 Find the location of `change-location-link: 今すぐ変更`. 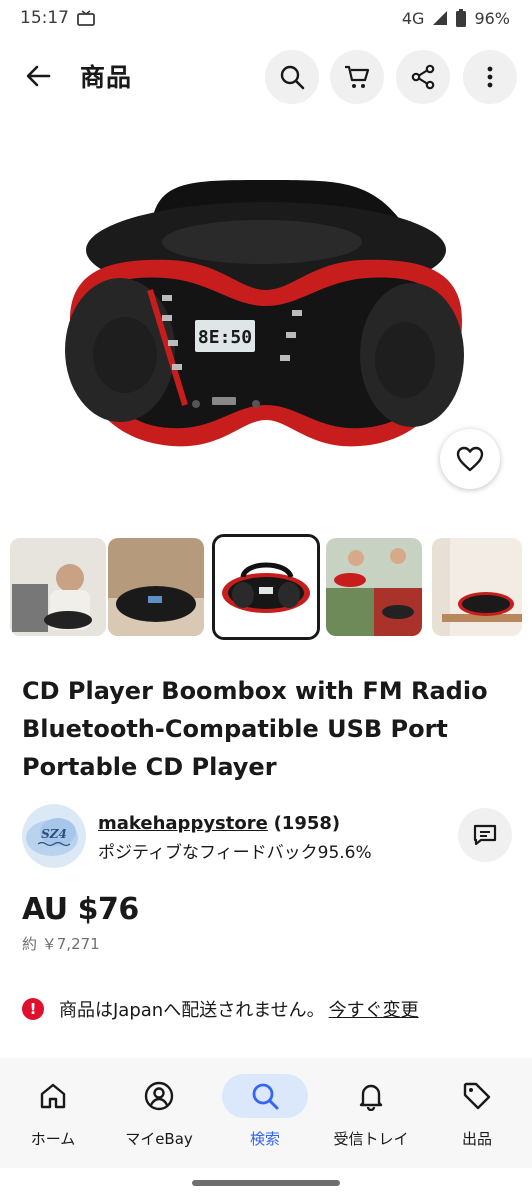

change-location-link: 今すぐ変更 is located at coordinates (374, 1009).